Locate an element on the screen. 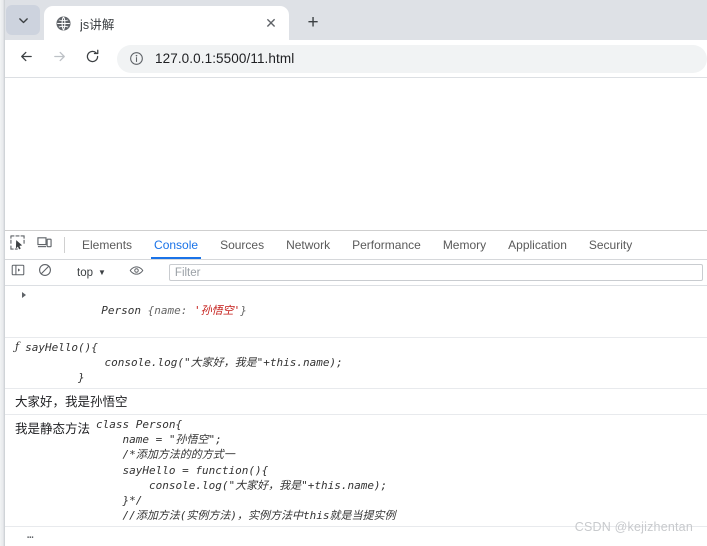 The height and width of the screenshot is (546, 707). back-button is located at coordinates (26, 59).